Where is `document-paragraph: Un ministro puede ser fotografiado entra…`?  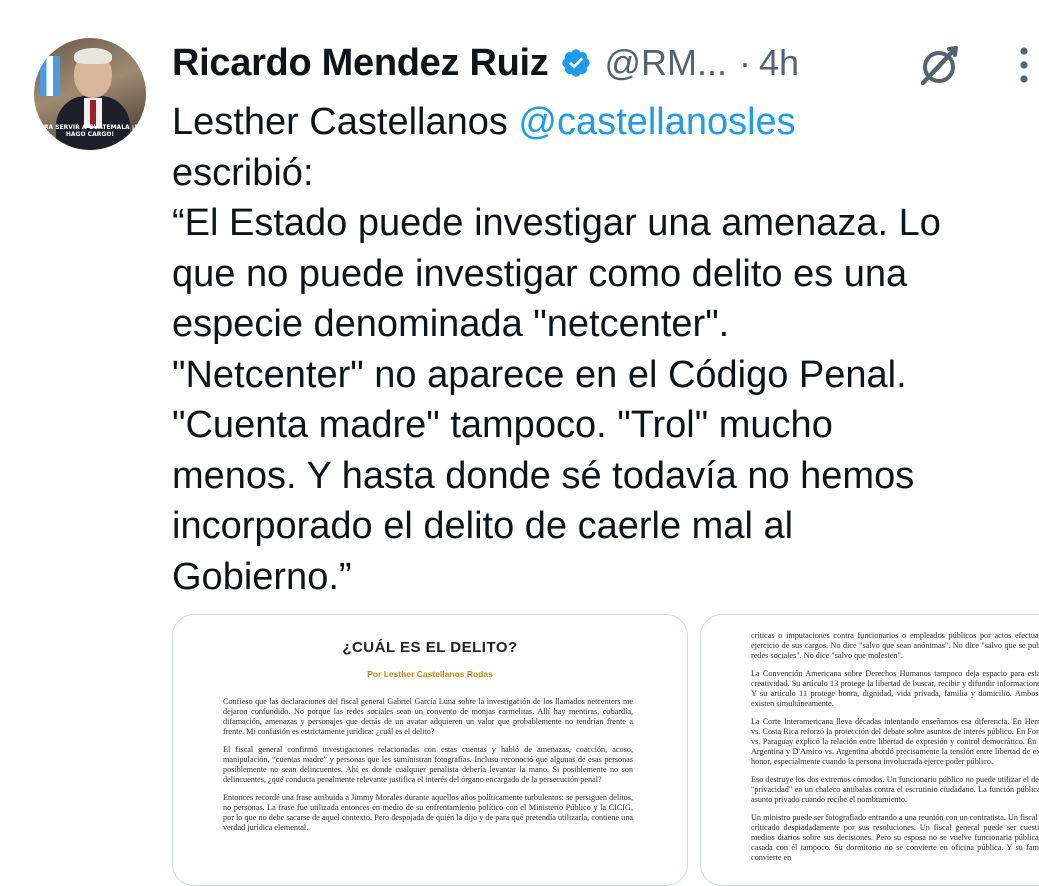
document-paragraph: Un ministro puede ser fotografiado entra… is located at coordinates (895, 837).